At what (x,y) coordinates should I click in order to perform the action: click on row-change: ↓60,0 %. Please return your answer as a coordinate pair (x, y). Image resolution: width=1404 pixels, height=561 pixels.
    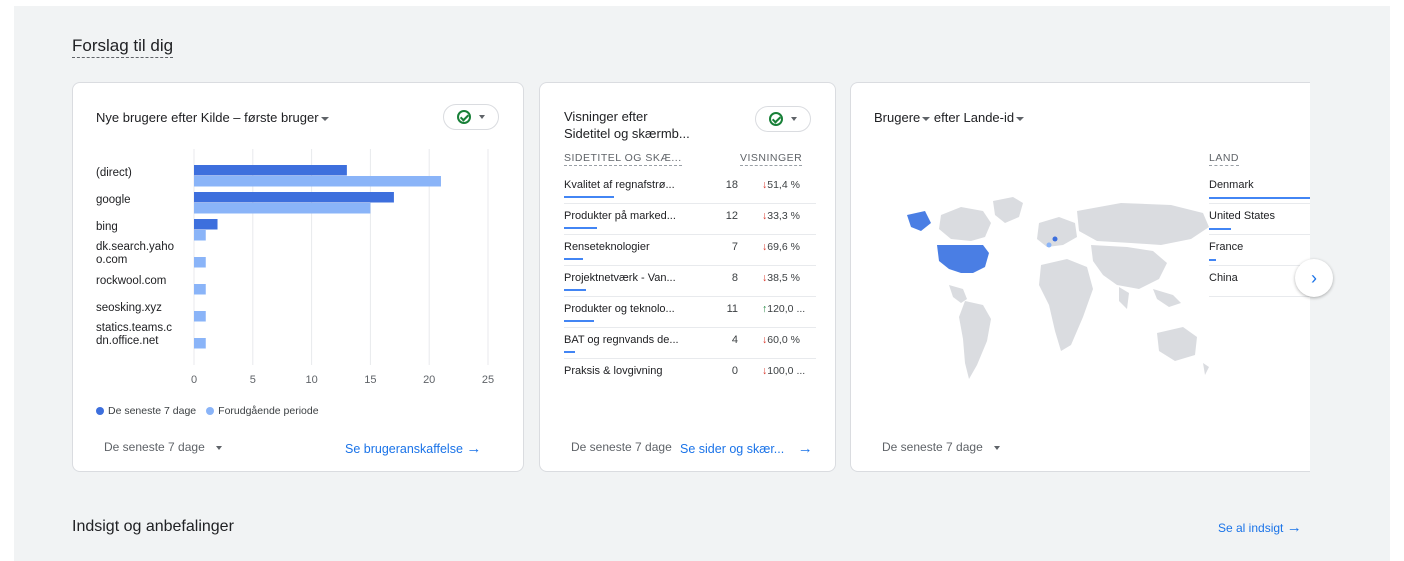
    Looking at the image, I should click on (781, 340).